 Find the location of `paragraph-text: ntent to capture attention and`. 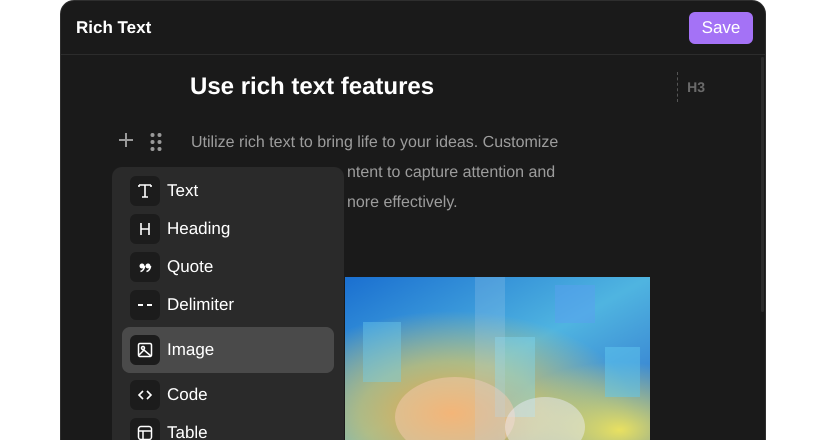

paragraph-text: ntent to capture attention and is located at coordinates (451, 173).